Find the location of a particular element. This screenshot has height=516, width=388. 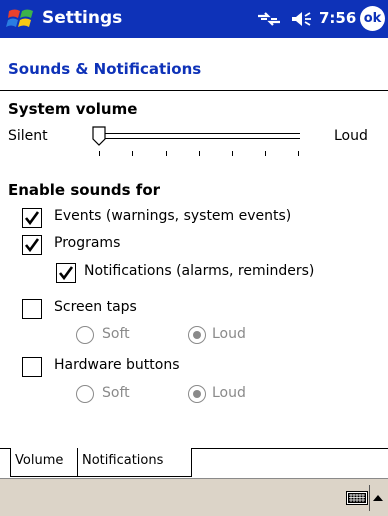

events-checkbox is located at coordinates (32, 218).